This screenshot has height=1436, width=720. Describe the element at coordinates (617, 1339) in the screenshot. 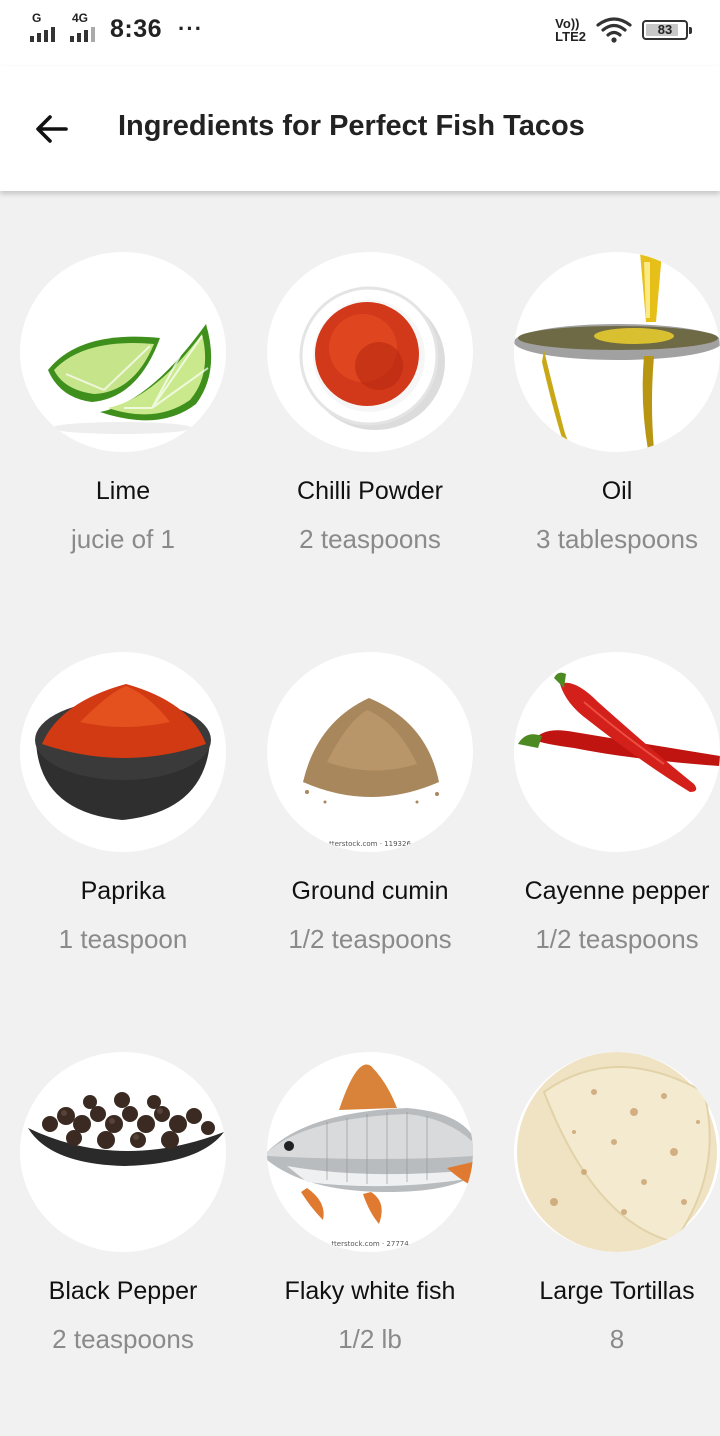

I see `ingredient-quantity: 8` at that location.